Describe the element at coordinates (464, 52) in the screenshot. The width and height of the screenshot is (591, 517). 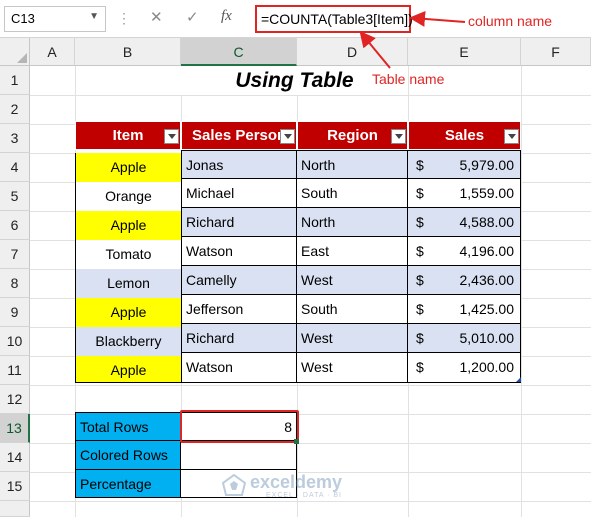
I see `column-header-e: E` at that location.